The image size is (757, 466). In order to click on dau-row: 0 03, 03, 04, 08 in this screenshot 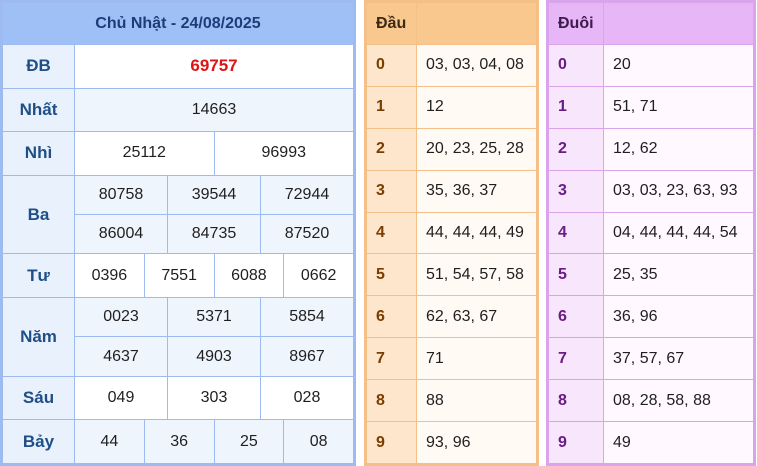, I will do `click(451, 65)`.